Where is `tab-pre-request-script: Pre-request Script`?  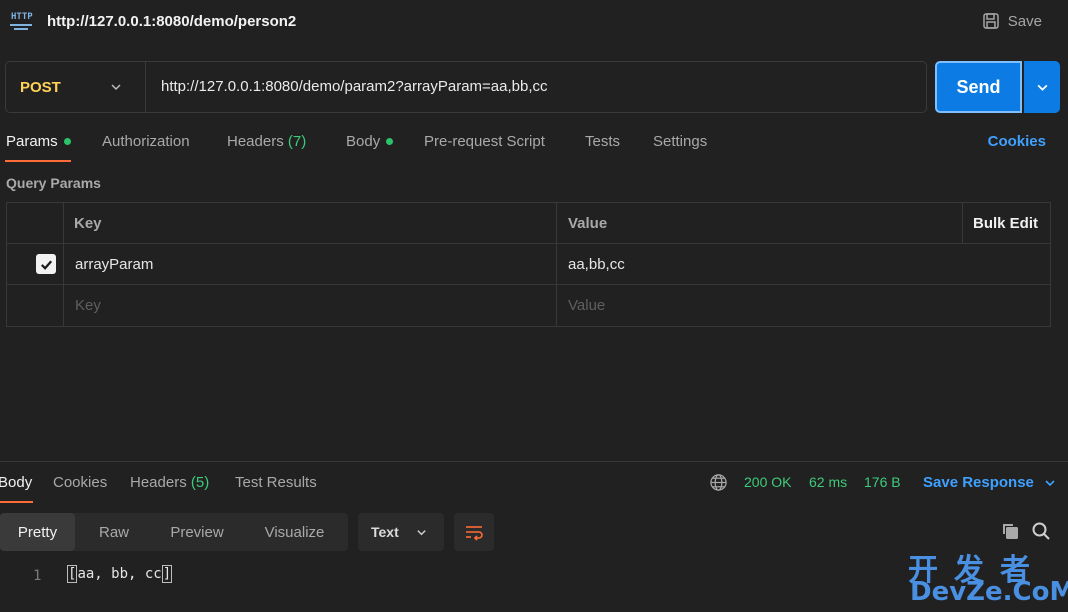 tab-pre-request-script: Pre-request Script is located at coordinates (484, 141).